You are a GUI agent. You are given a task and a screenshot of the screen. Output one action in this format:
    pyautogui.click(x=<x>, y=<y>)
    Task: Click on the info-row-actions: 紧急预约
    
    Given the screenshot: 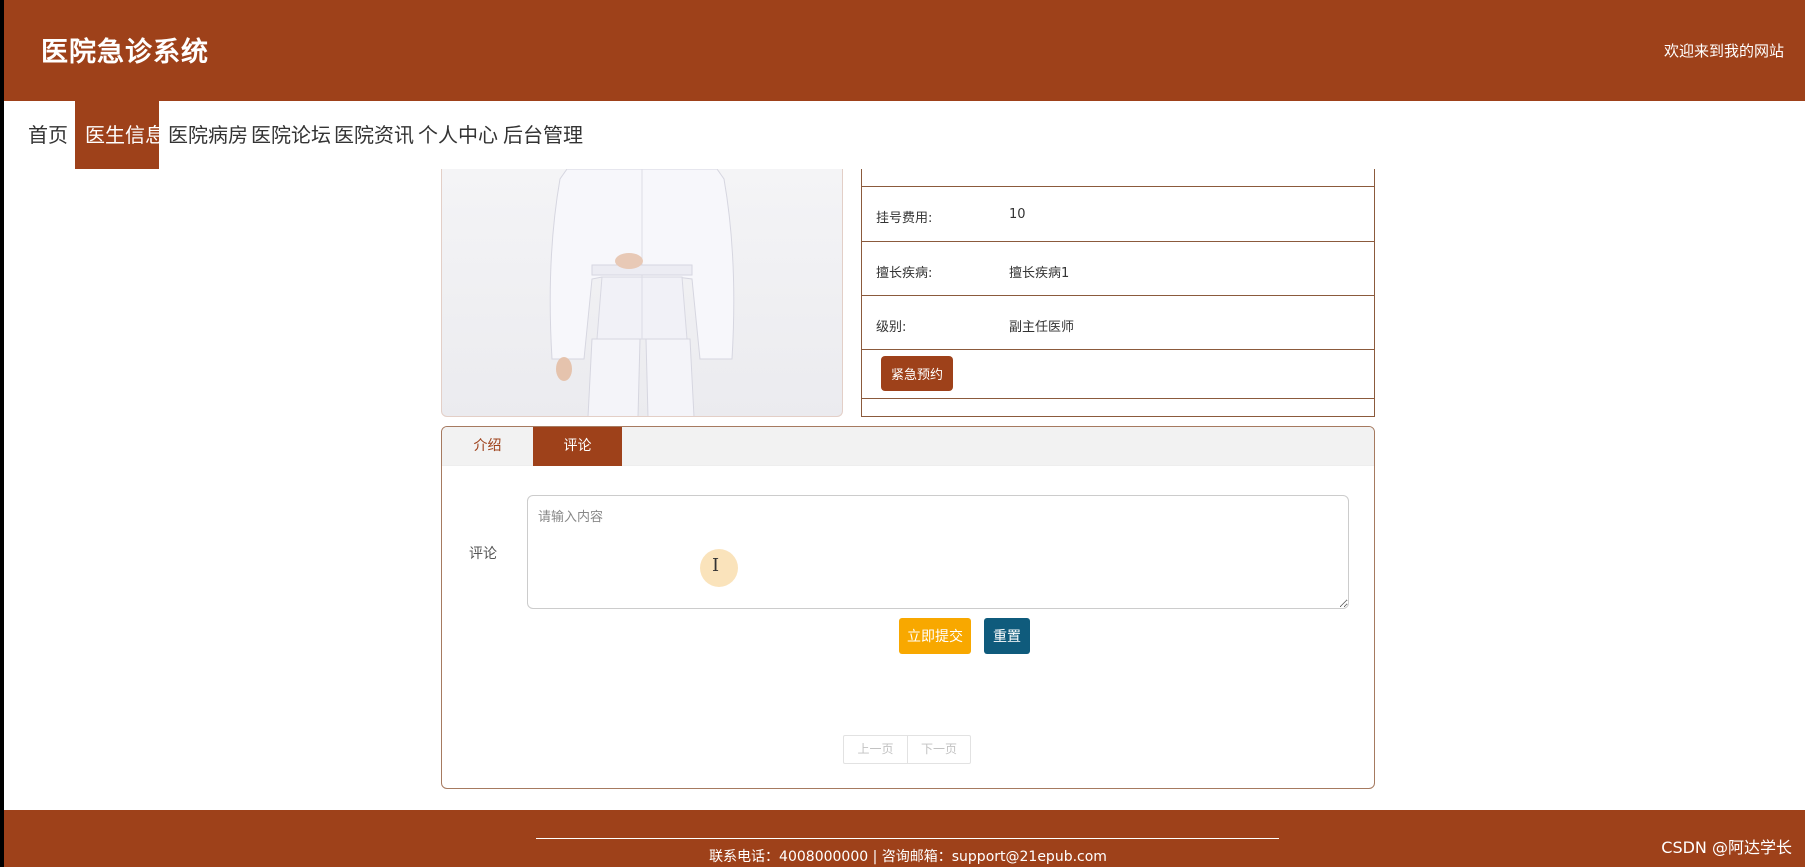 What is the action you would take?
    pyautogui.click(x=1118, y=374)
    